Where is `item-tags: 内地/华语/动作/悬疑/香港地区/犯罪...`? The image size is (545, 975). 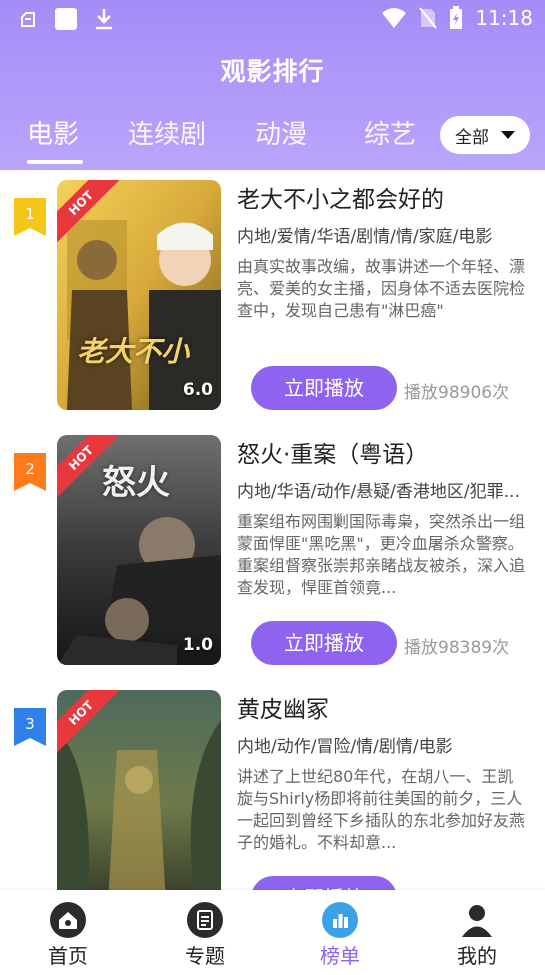
item-tags: 内地/华语/动作/悬疑/香港地区/犯罪... is located at coordinates (378, 492).